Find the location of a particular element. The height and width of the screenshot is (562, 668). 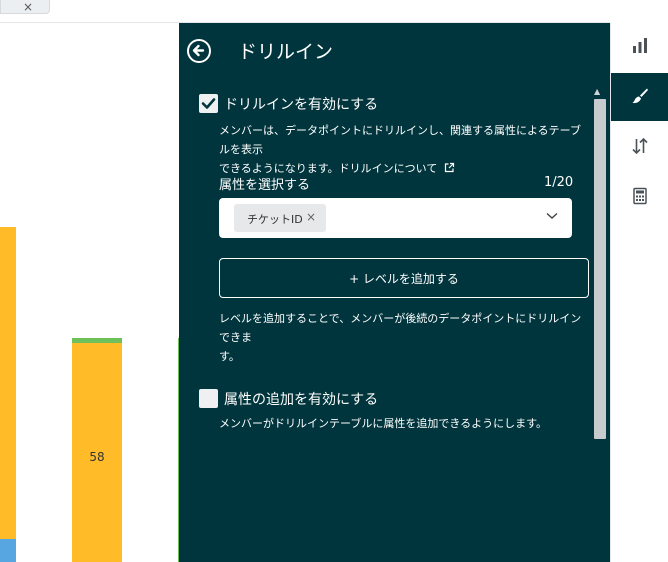

attribute-add-enable-label: 属性の追加を有効にする is located at coordinates (301, 400).